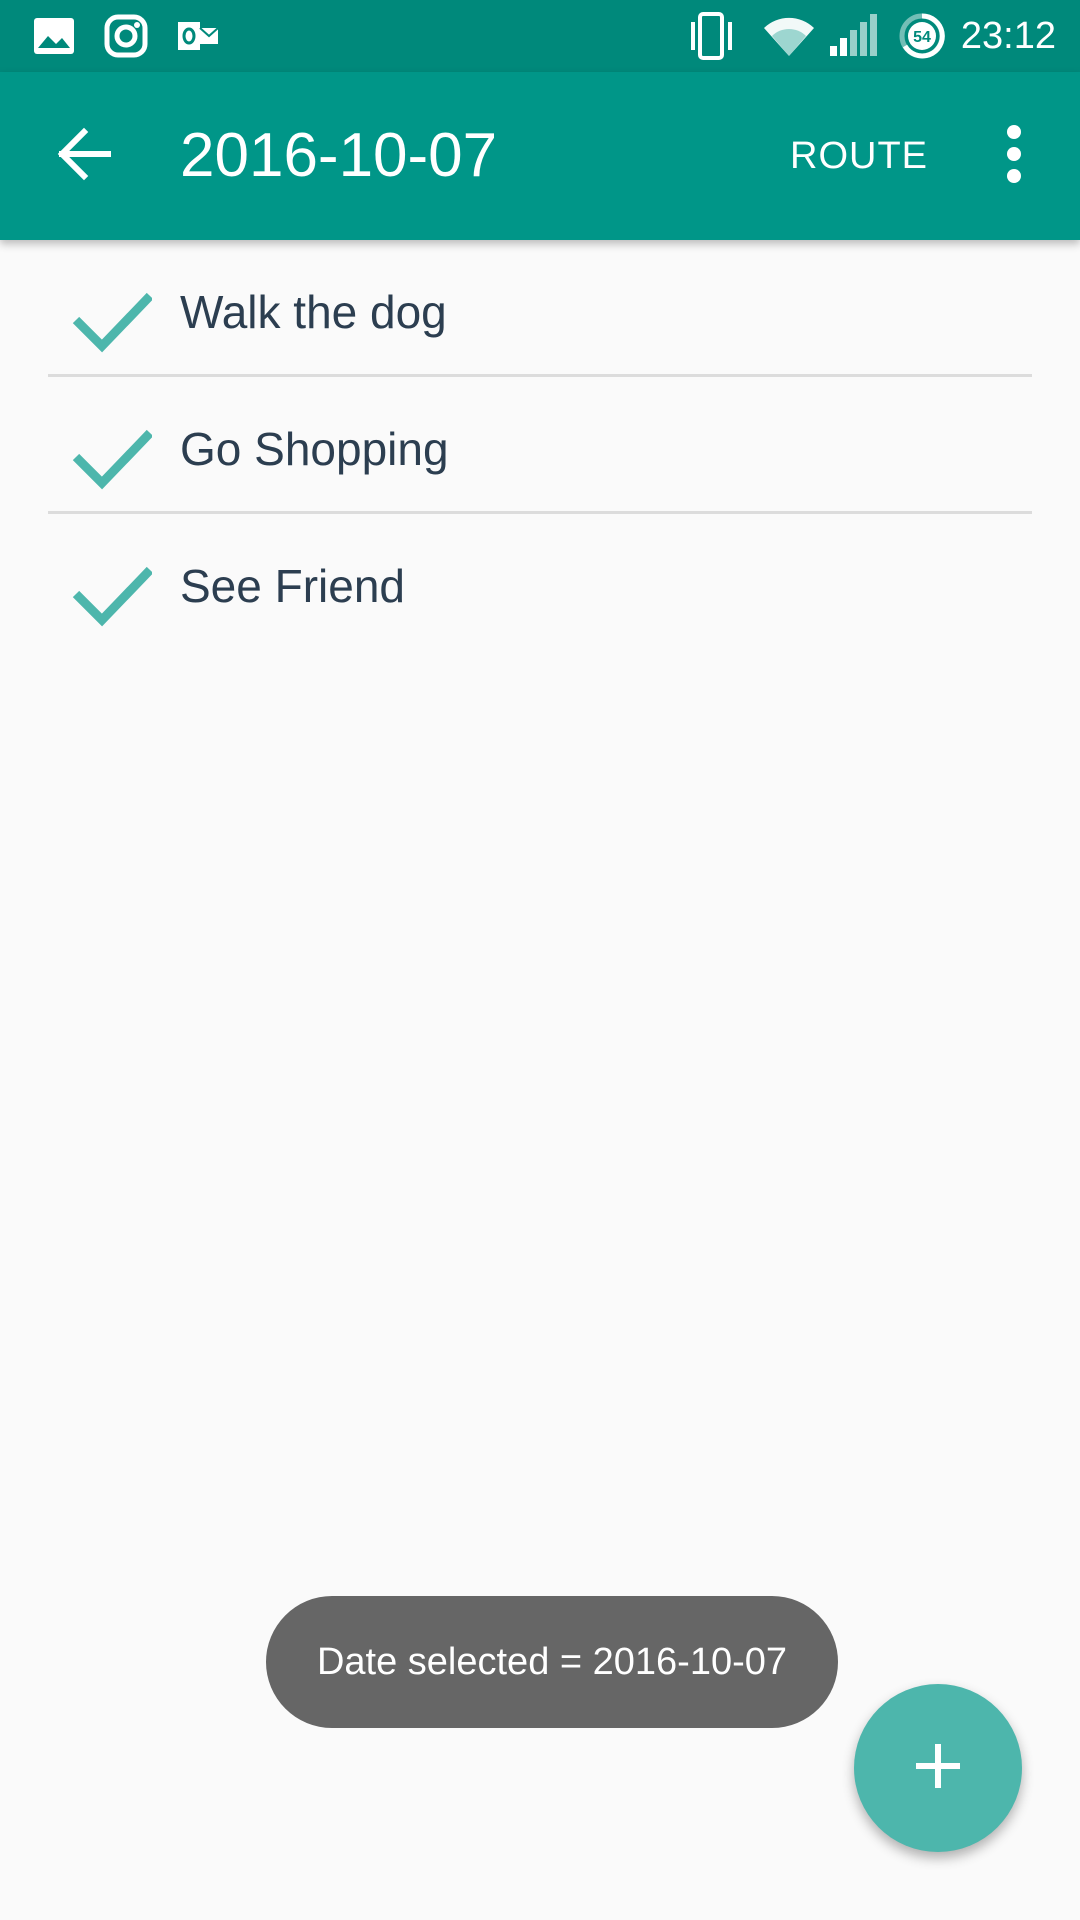 The width and height of the screenshot is (1080, 1920). Describe the element at coordinates (314, 449) in the screenshot. I see `task-label: Go Shopping` at that location.